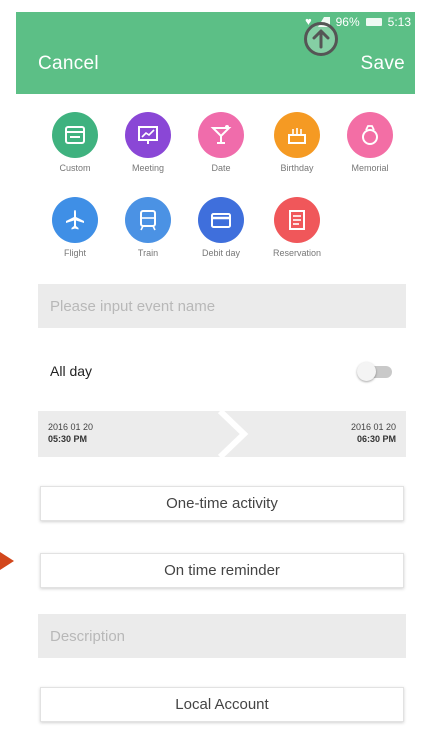 The height and width of the screenshot is (742, 421). What do you see at coordinates (382, 64) in the screenshot?
I see `save-button: Save` at bounding box center [382, 64].